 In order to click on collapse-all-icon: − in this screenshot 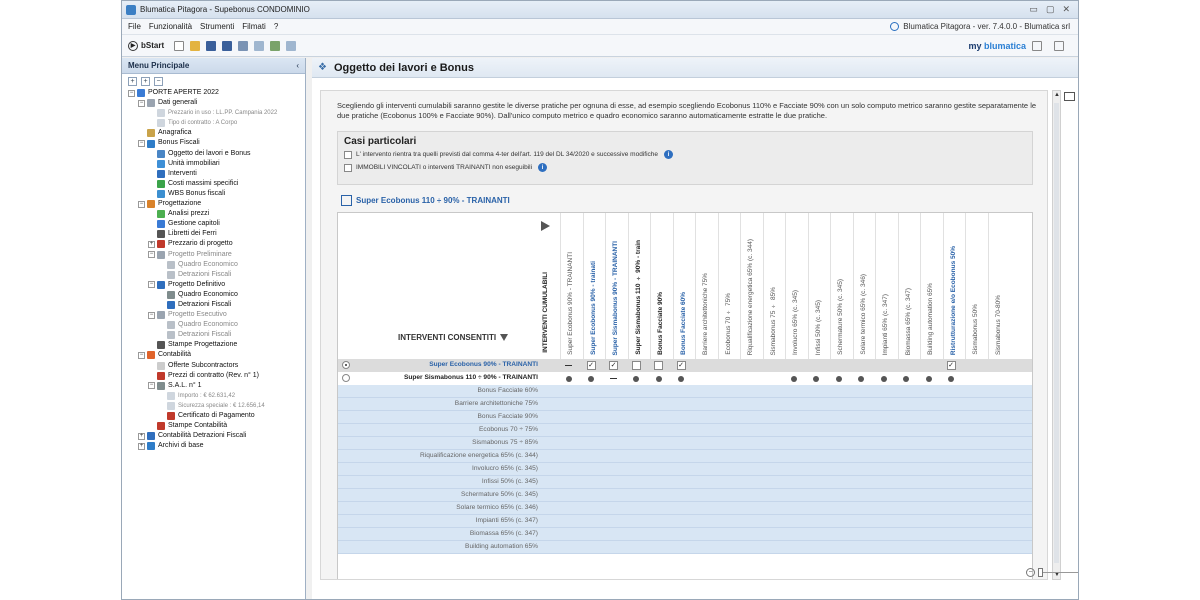, I will do `click(158, 81)`.